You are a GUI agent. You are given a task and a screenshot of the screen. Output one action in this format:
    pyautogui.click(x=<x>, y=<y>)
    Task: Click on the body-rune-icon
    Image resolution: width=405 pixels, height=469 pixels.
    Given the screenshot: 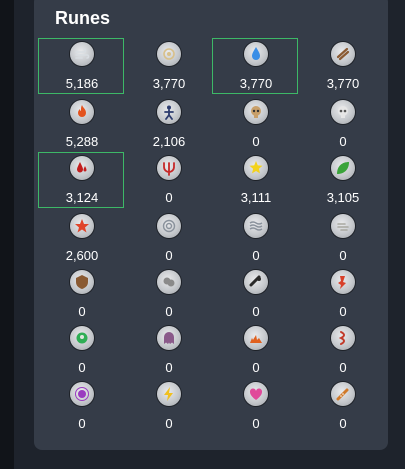 What is the action you would take?
    pyautogui.click(x=169, y=112)
    